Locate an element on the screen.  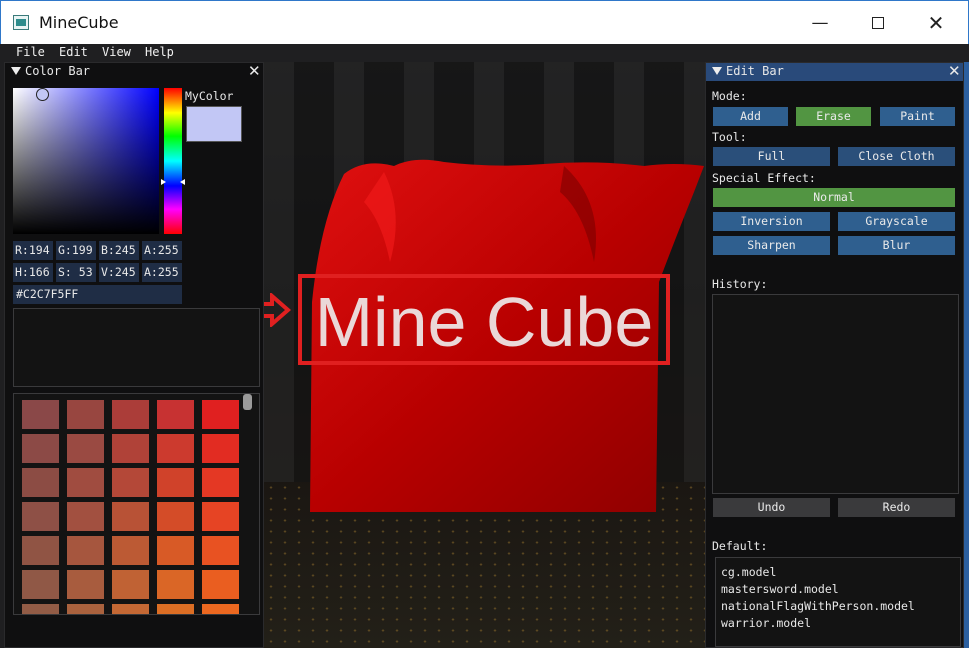
alpha-input: A:255 is located at coordinates (162, 250).